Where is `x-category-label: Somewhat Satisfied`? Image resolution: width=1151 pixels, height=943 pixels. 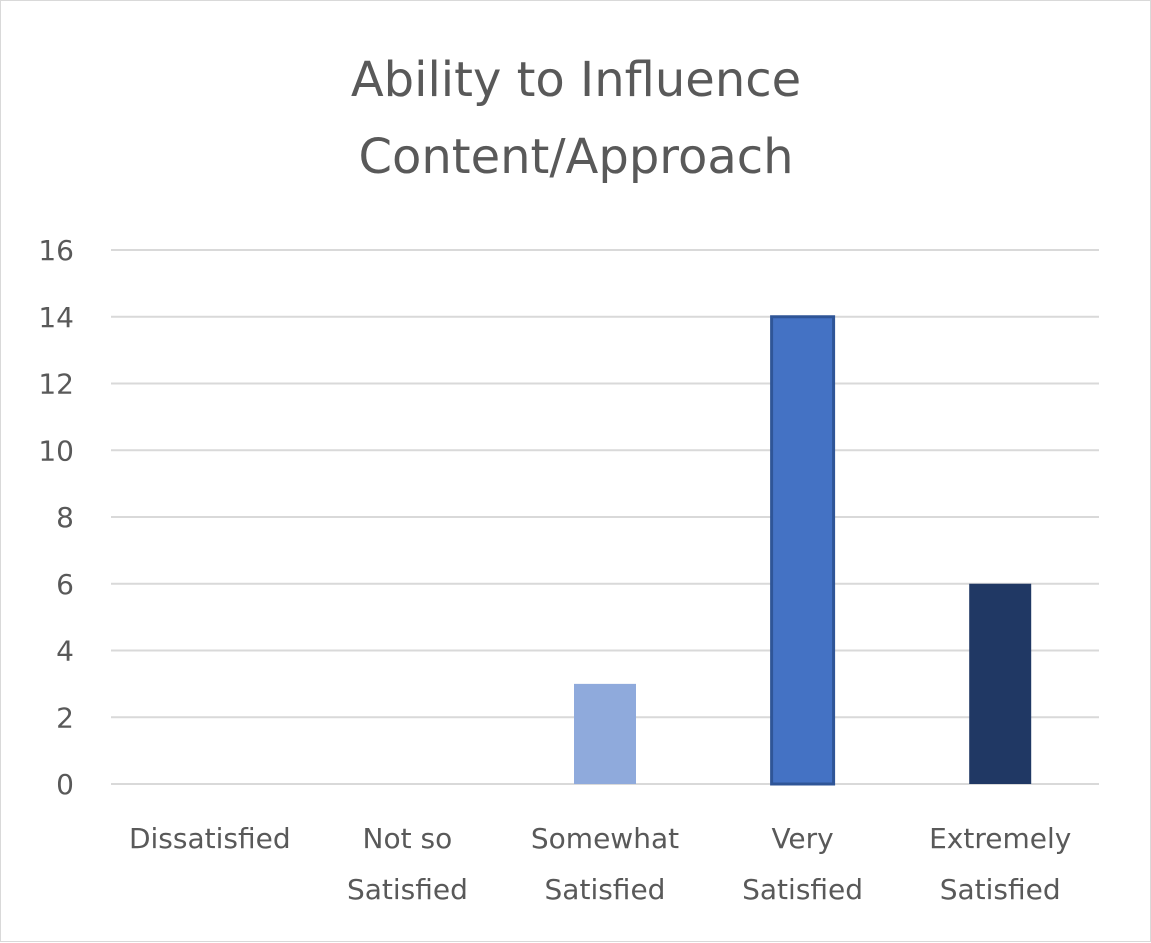
x-category-label: Somewhat Satisfied is located at coordinates (605, 864).